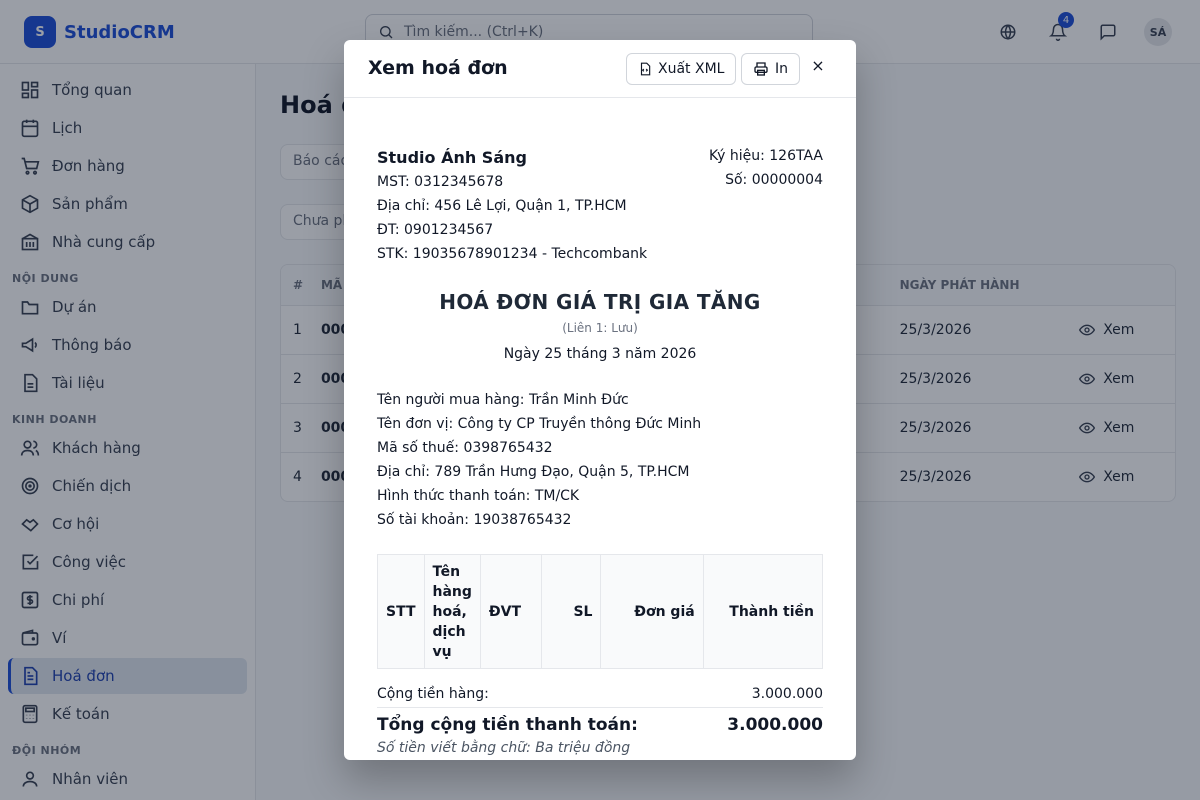  Describe the element at coordinates (503, 400) in the screenshot. I see `buyer-name-line: Tên người mua hàng: Trần Minh Đức` at that location.